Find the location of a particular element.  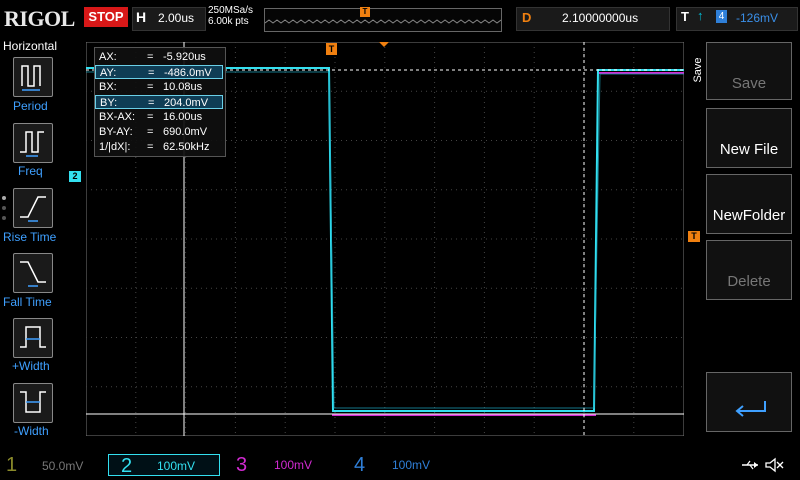

delay-label: D is located at coordinates (527, 17).